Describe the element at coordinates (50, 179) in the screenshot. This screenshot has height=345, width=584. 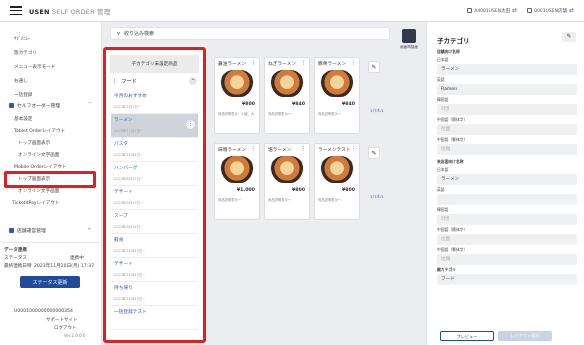
I see `highlight-box-ticketpay` at that location.